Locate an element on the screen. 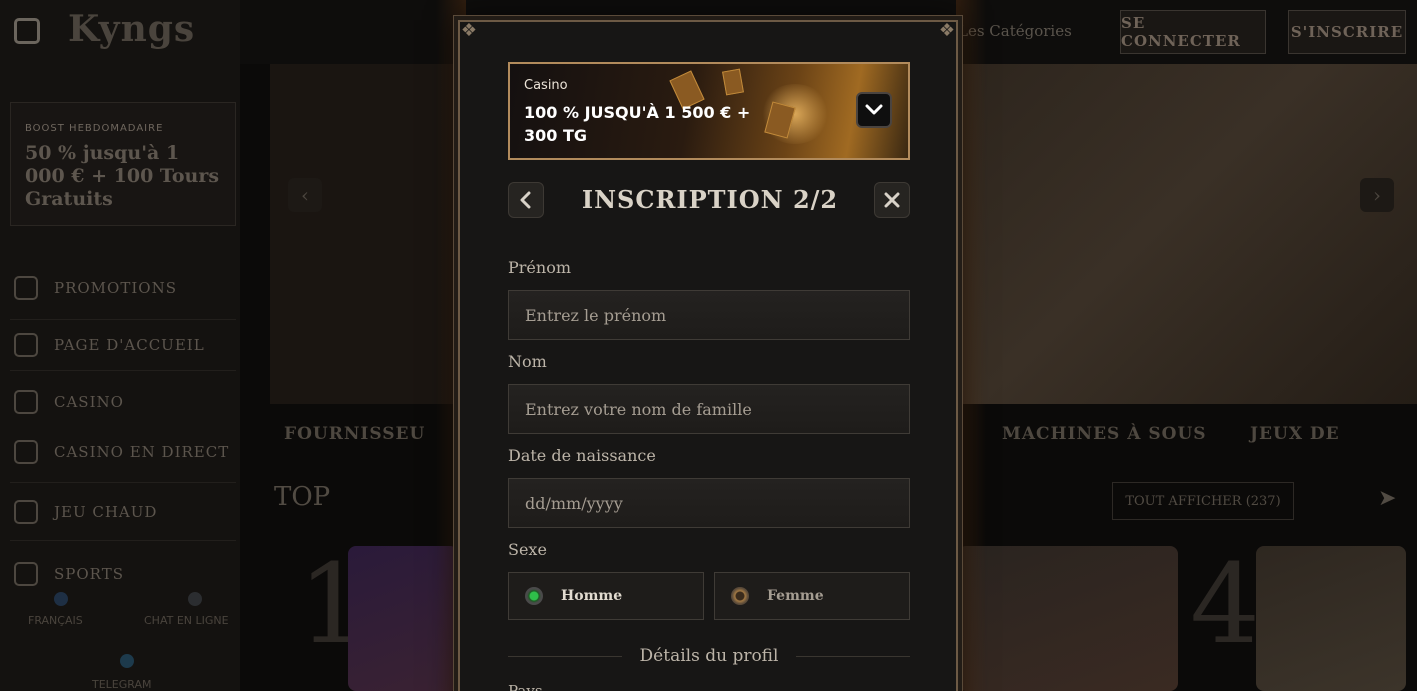 This screenshot has width=1417, height=691. banner-offer: 100 % JUSQU'À 1 500 € + 300 TG is located at coordinates (637, 124).